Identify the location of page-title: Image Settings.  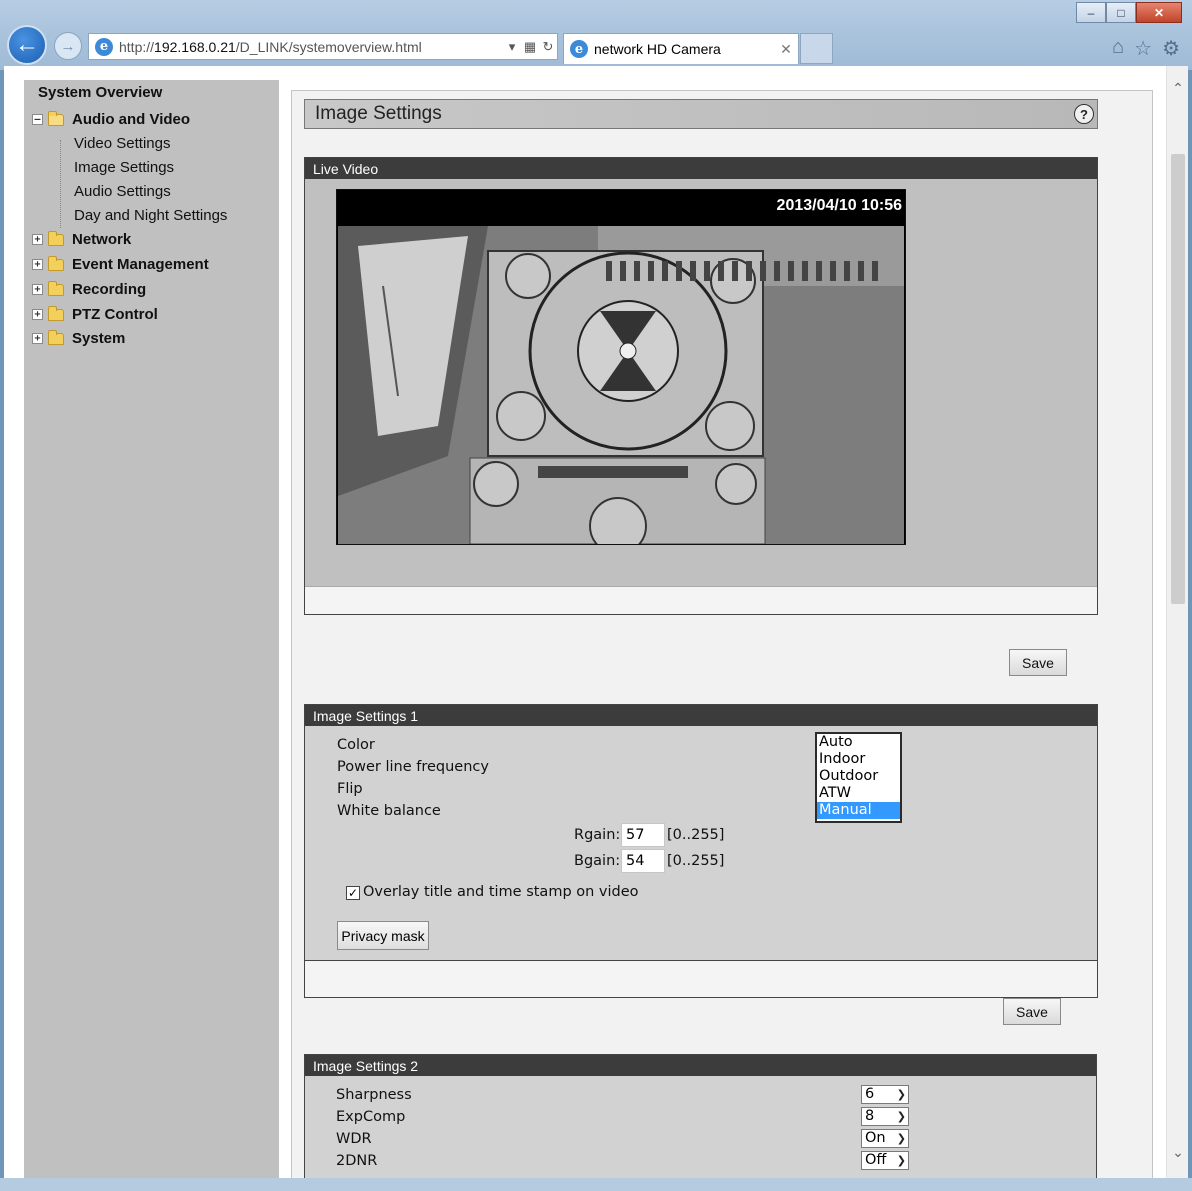
(378, 113).